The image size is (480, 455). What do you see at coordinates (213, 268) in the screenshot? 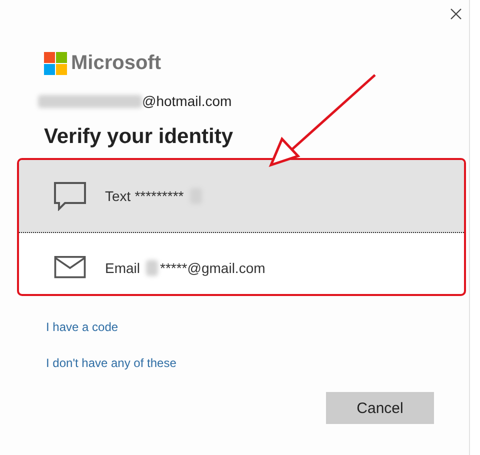
I see `option-value: *****@gmail.com` at bounding box center [213, 268].